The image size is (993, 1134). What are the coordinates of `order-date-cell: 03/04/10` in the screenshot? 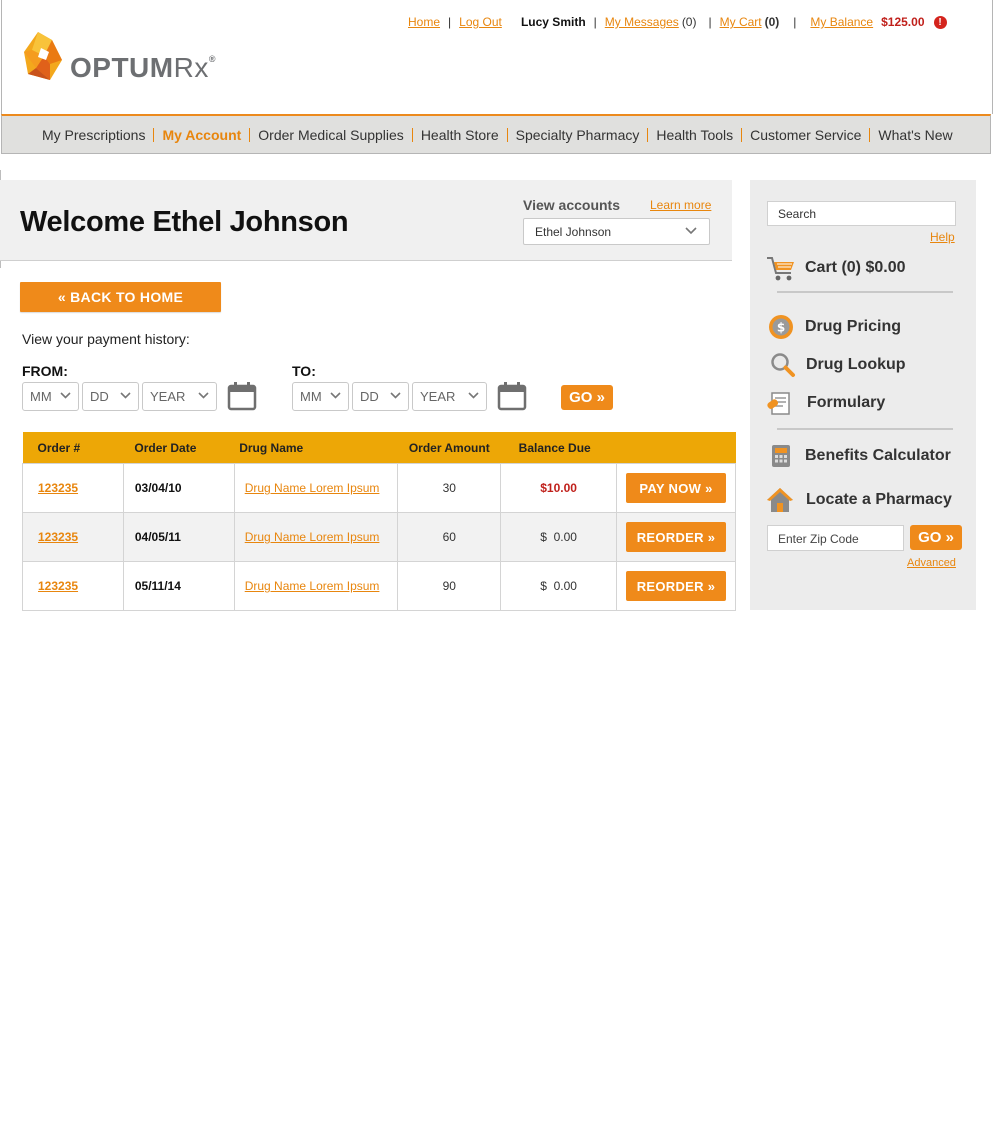 It's located at (178, 488).